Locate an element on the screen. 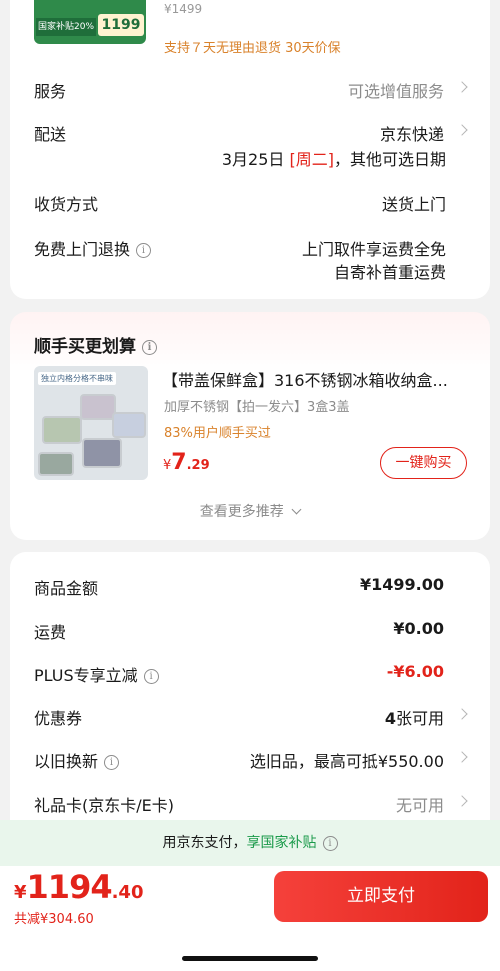 Image resolution: width=500 pixels, height=971 pixels. delivery-date: 3月25日 is located at coordinates (253, 159).